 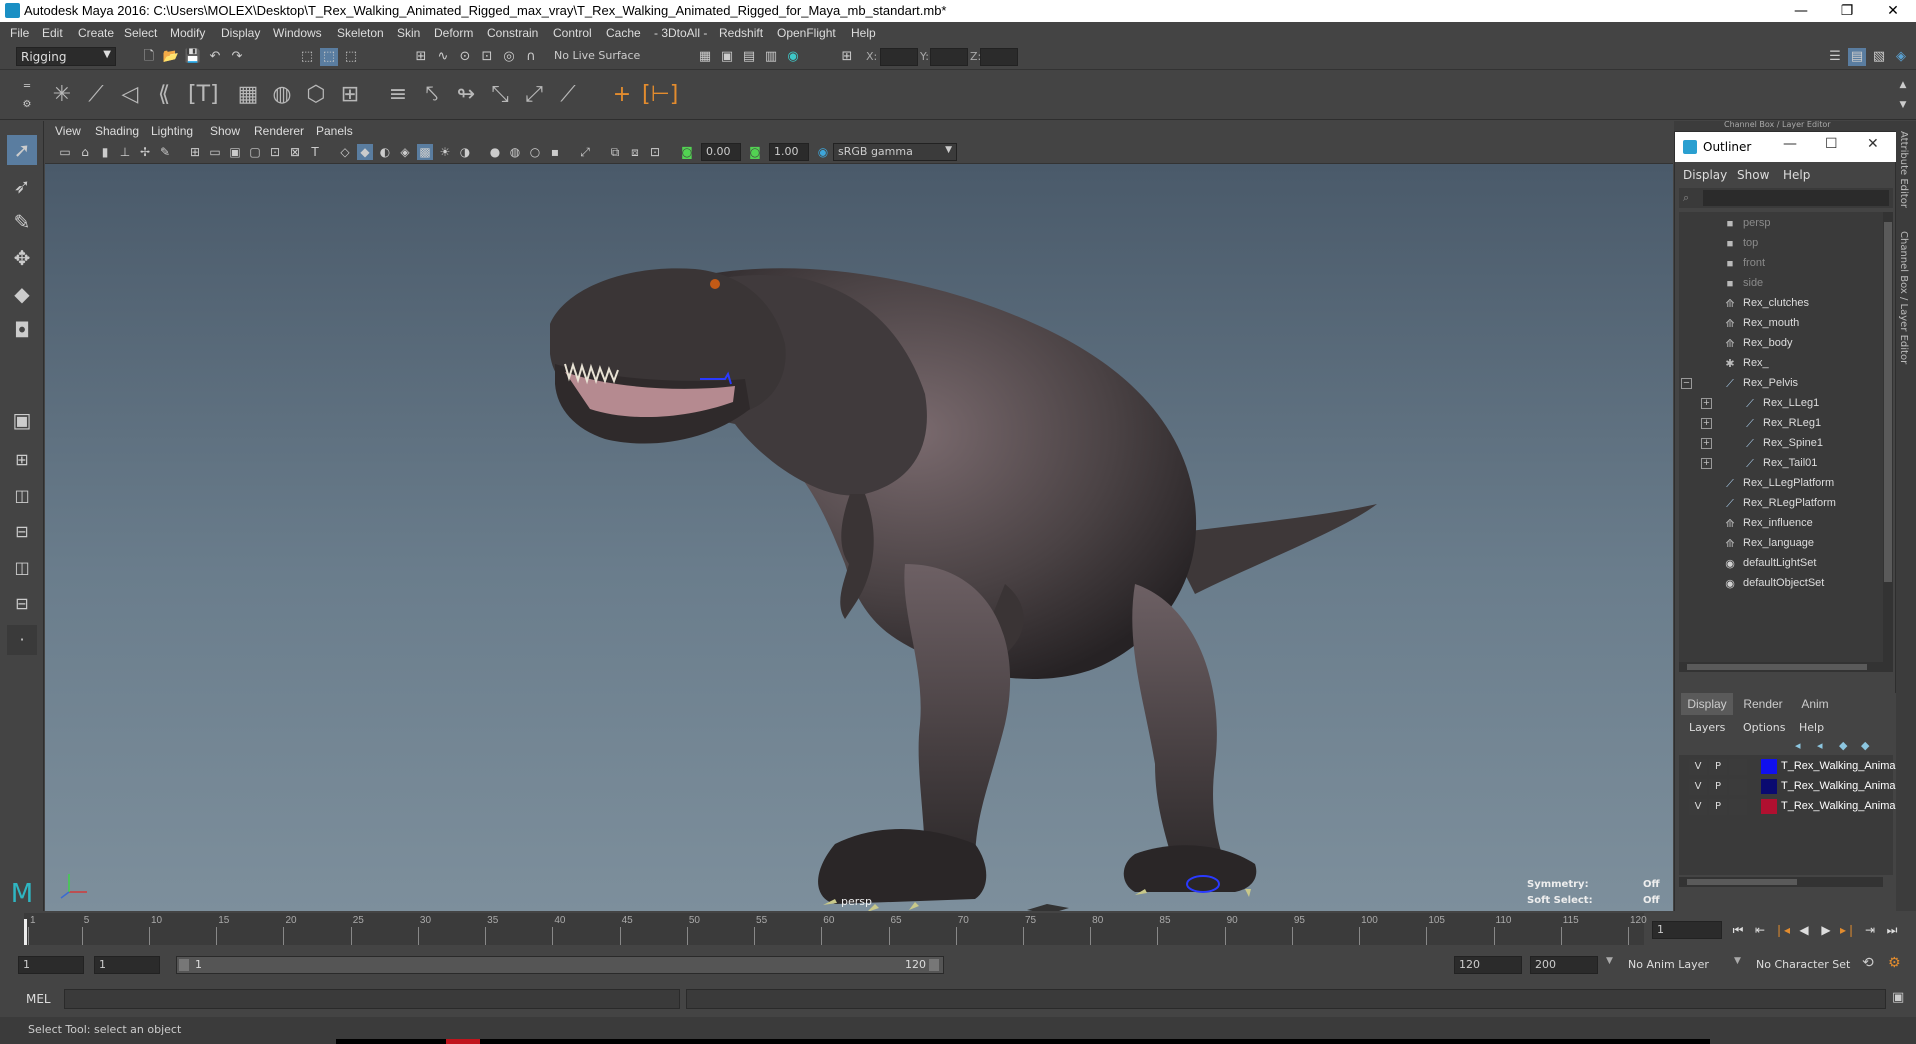 I want to click on collapse-icon: −, so click(x=1686, y=383).